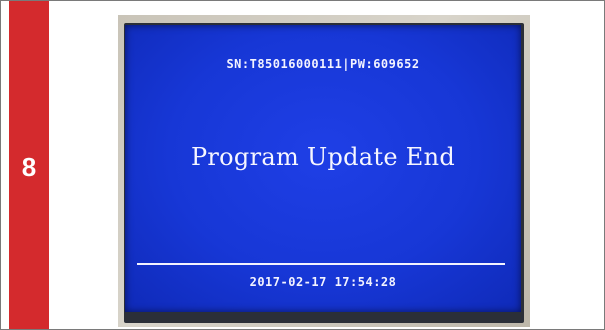 The height and width of the screenshot is (330, 605). What do you see at coordinates (323, 157) in the screenshot?
I see `update-status-message: Program Update End` at bounding box center [323, 157].